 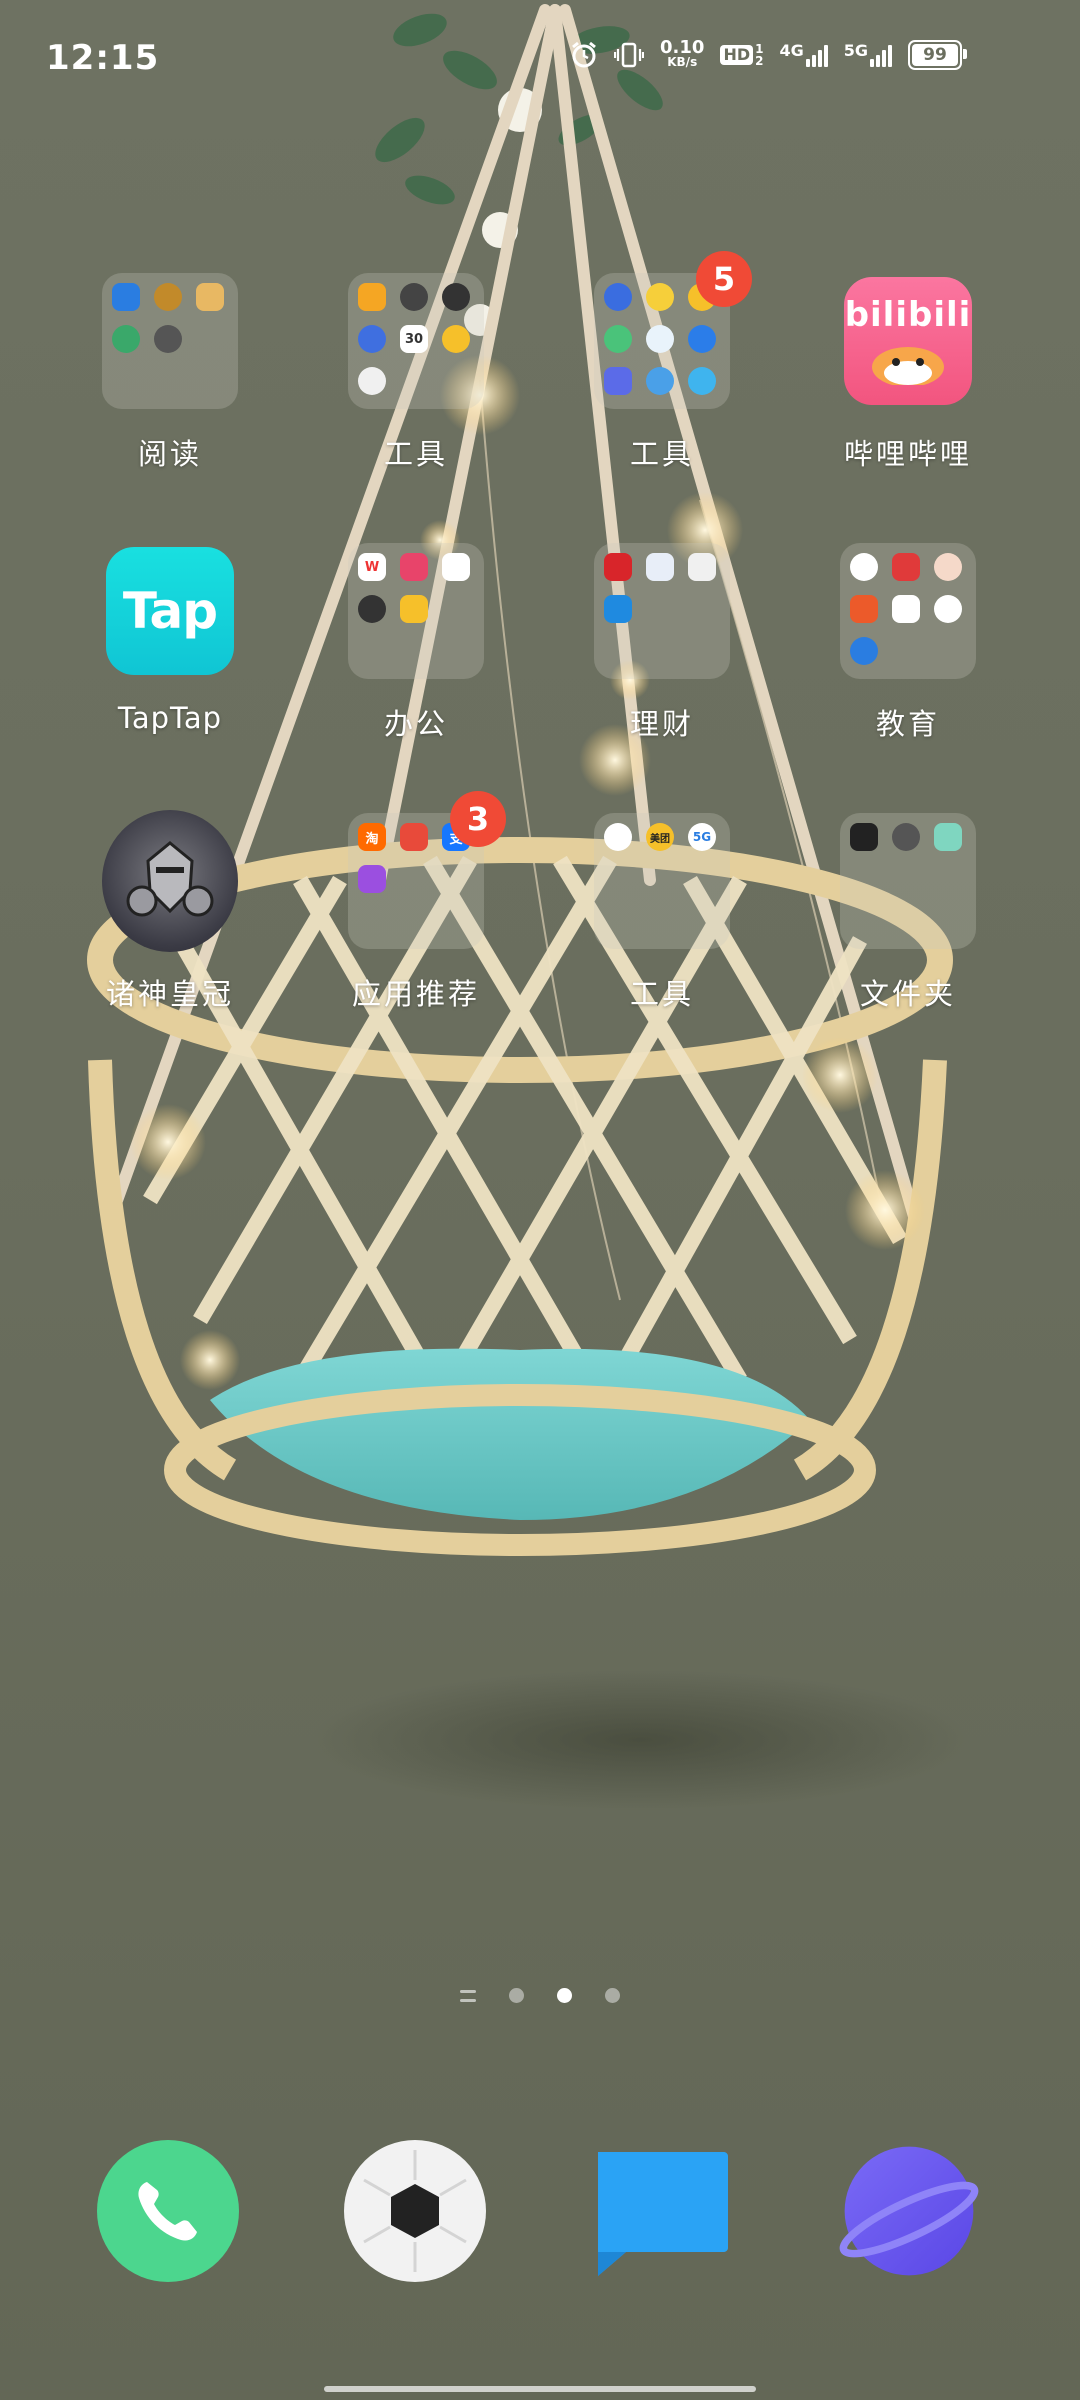 What do you see at coordinates (468, 1995) in the screenshot?
I see `page-indicator-minus-one-icon` at bounding box center [468, 1995].